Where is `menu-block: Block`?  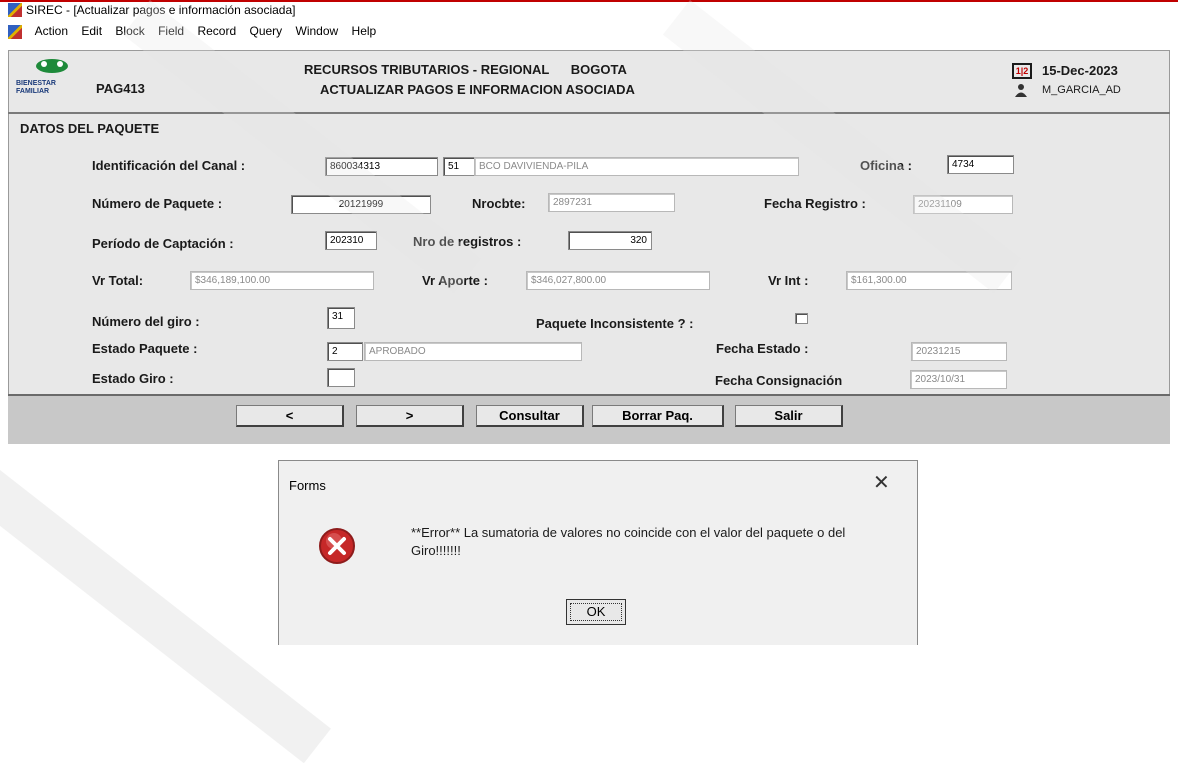
menu-block: Block is located at coordinates (129, 31).